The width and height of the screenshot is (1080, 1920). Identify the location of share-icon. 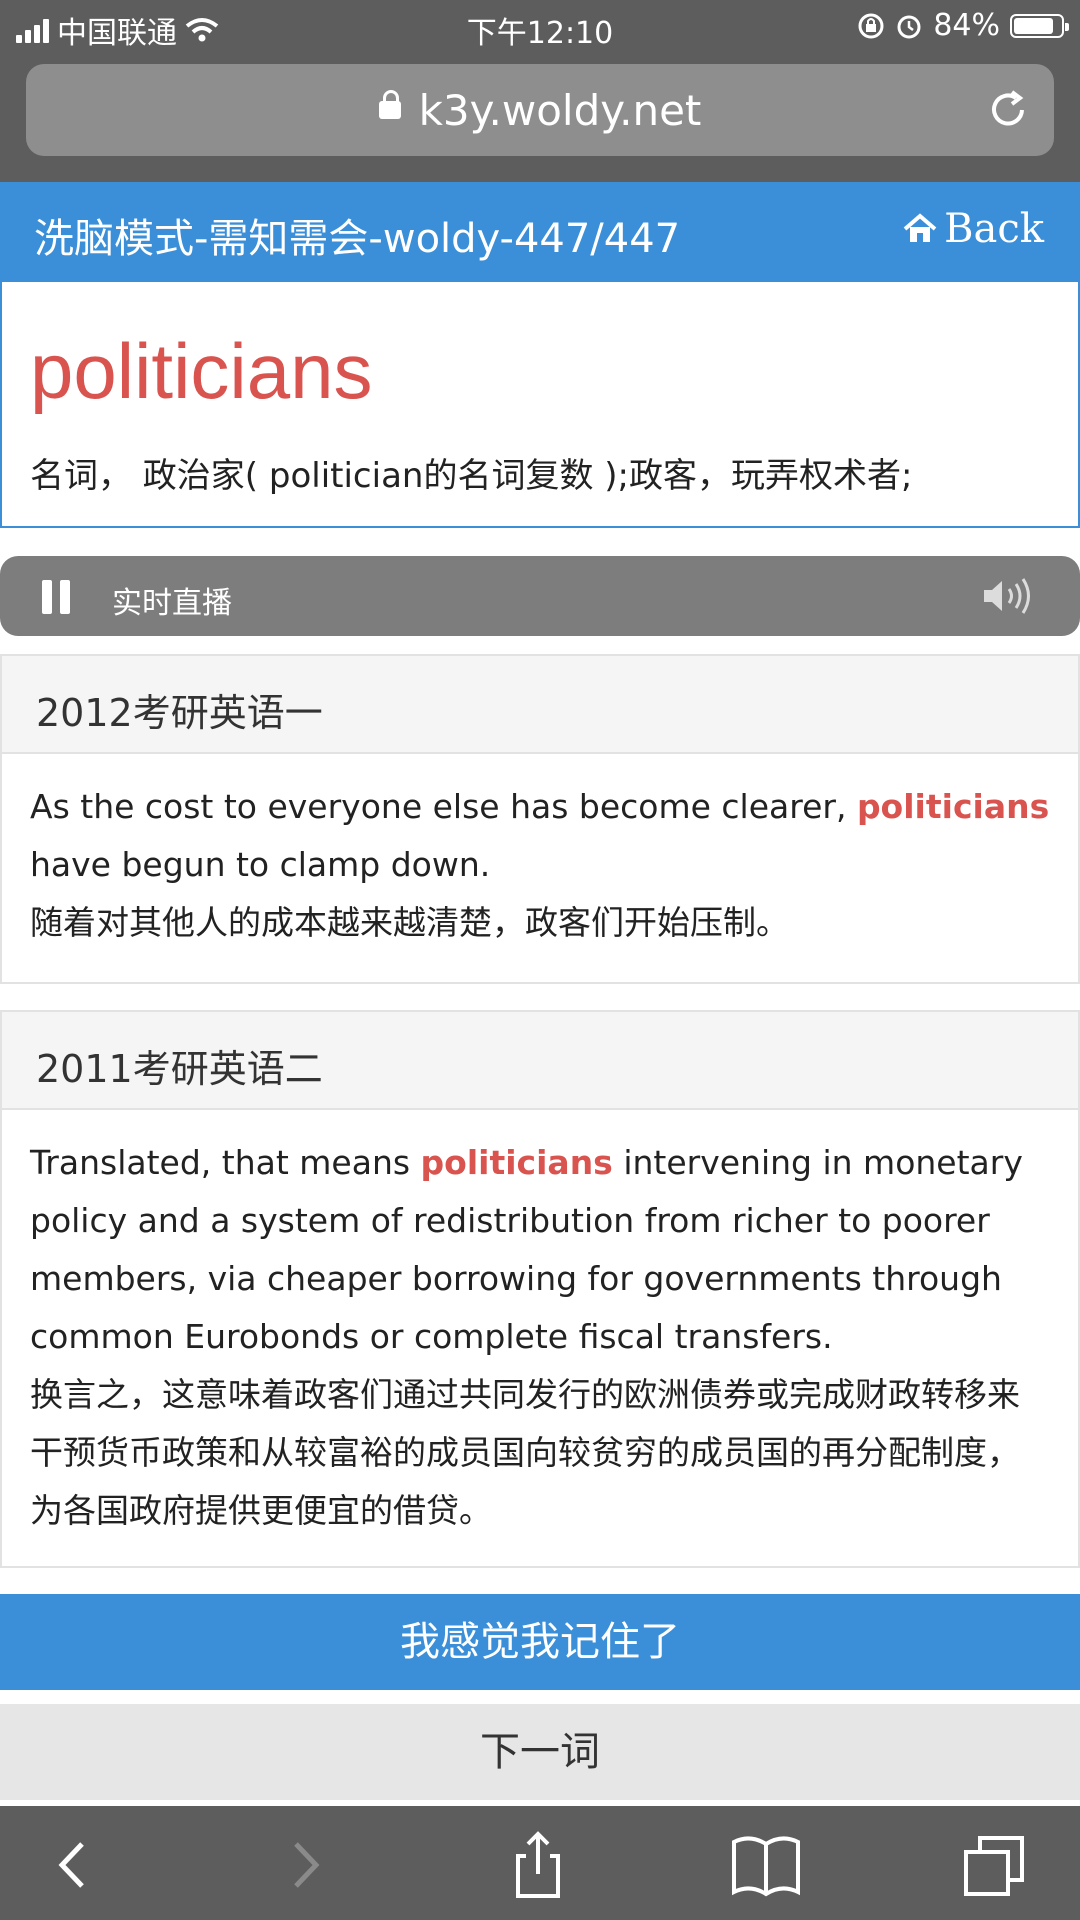
(538, 1865).